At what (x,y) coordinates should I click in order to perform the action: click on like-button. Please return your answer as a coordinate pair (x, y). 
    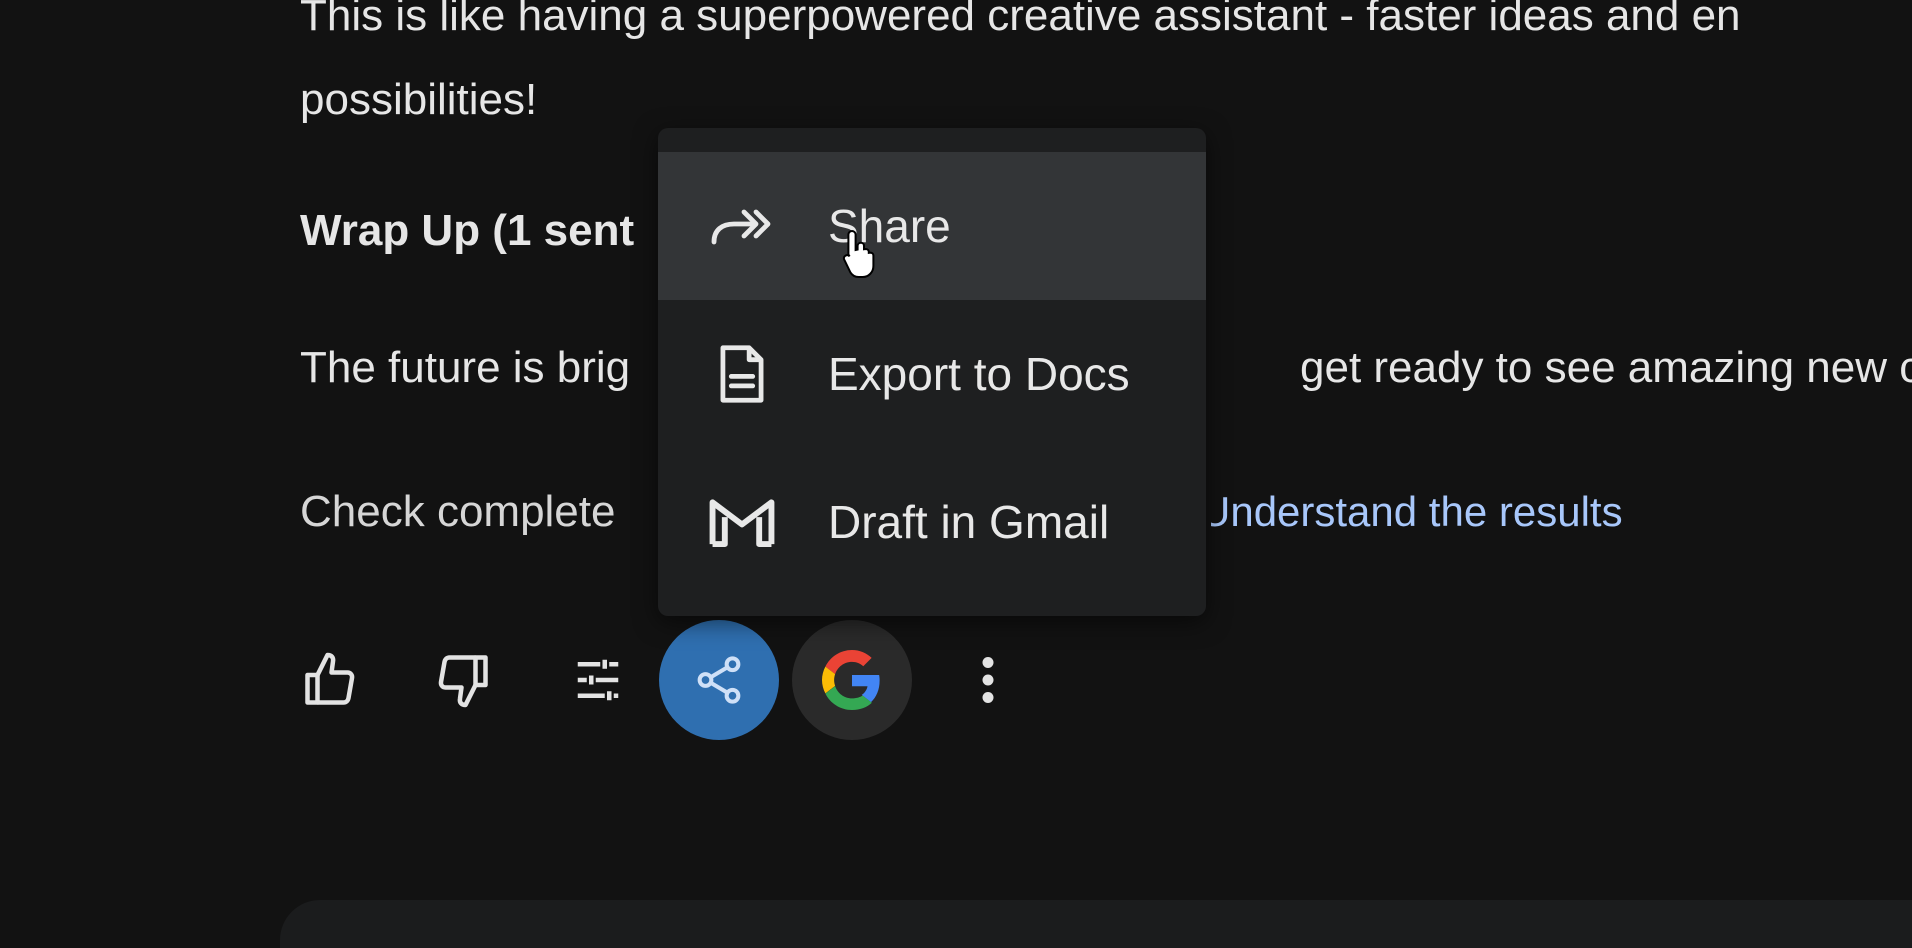
    Looking at the image, I should click on (330, 680).